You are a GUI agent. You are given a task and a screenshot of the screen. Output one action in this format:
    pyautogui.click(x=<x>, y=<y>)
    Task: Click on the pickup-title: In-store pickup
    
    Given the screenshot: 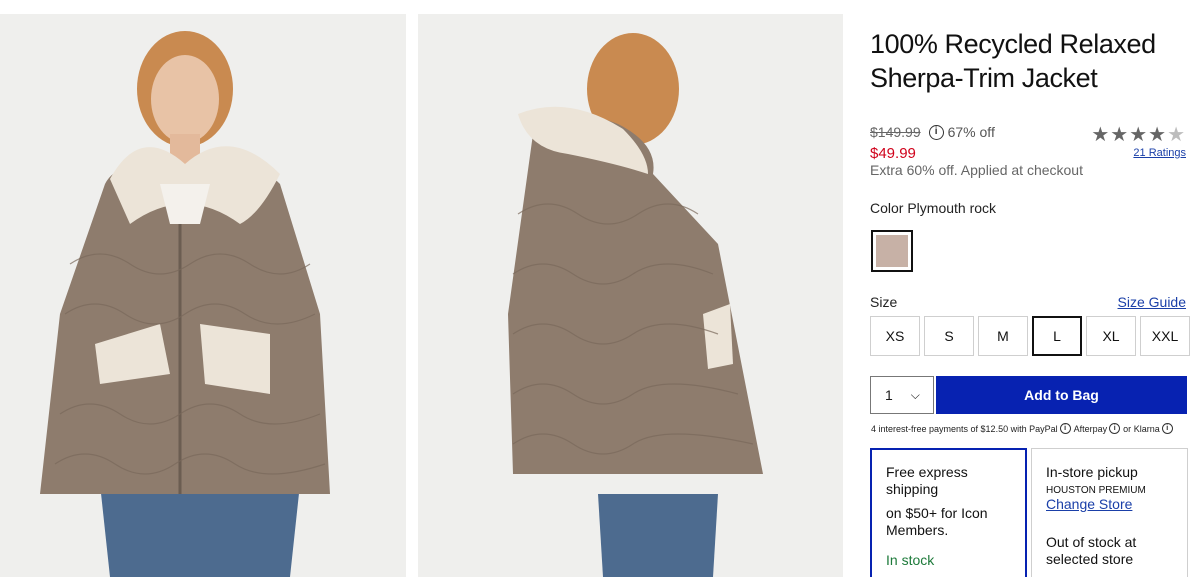 What is the action you would take?
    pyautogui.click(x=1092, y=472)
    